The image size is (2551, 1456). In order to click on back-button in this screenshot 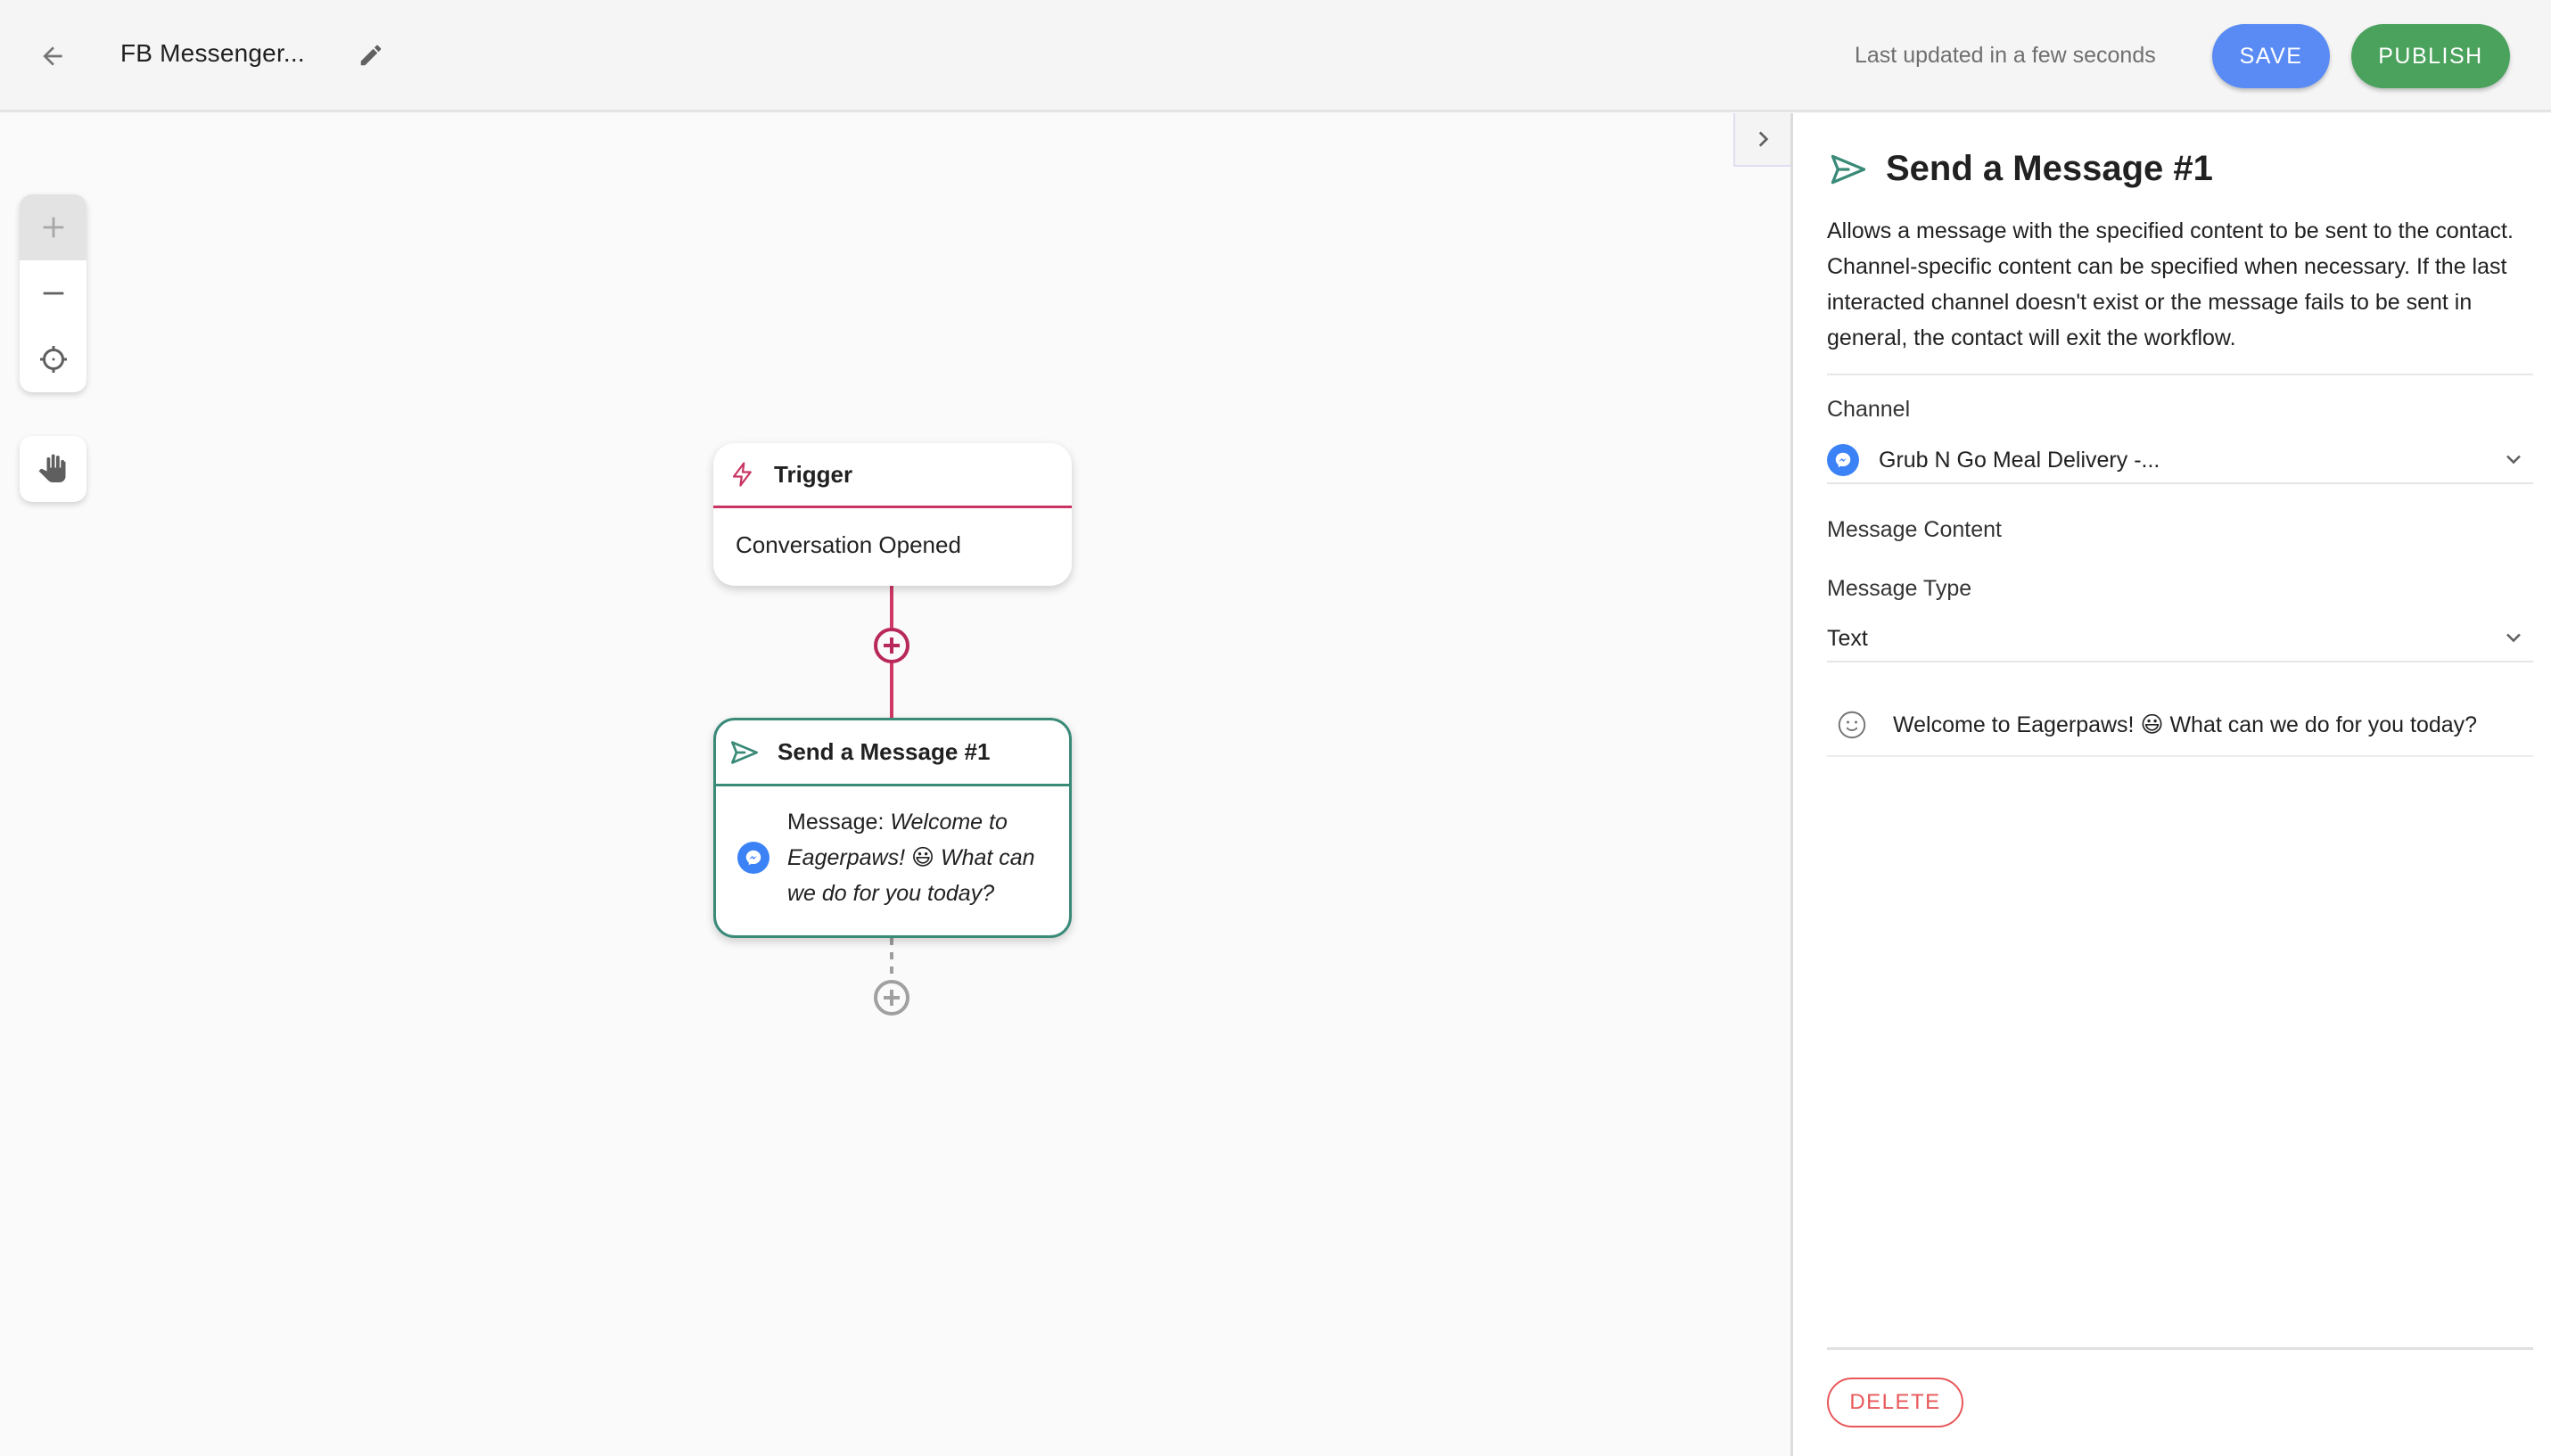, I will do `click(52, 57)`.